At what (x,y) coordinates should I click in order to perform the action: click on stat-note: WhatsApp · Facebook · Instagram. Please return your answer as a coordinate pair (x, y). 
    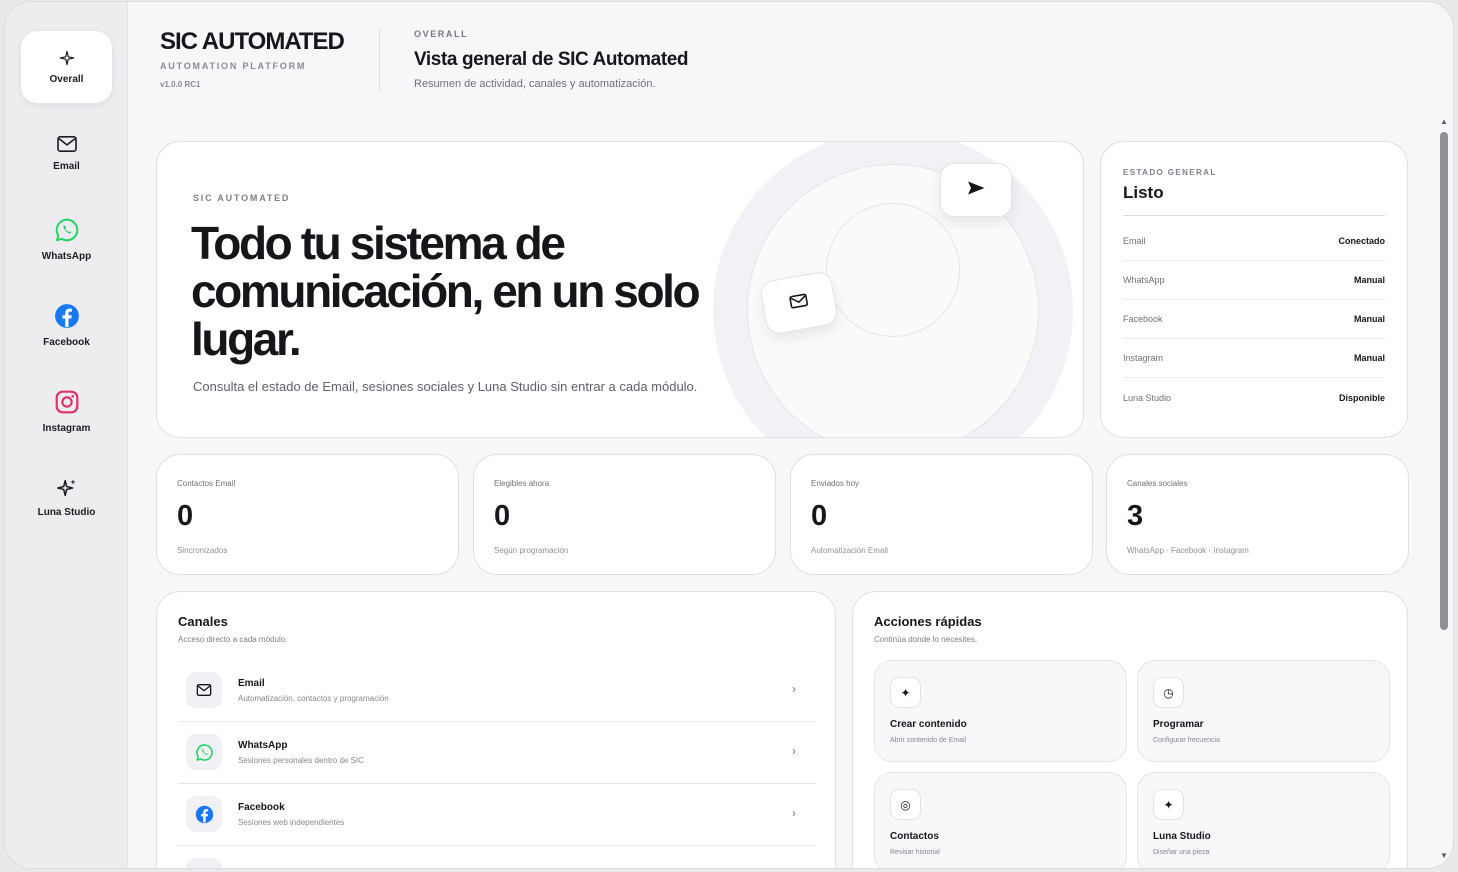
    Looking at the image, I should click on (1188, 550).